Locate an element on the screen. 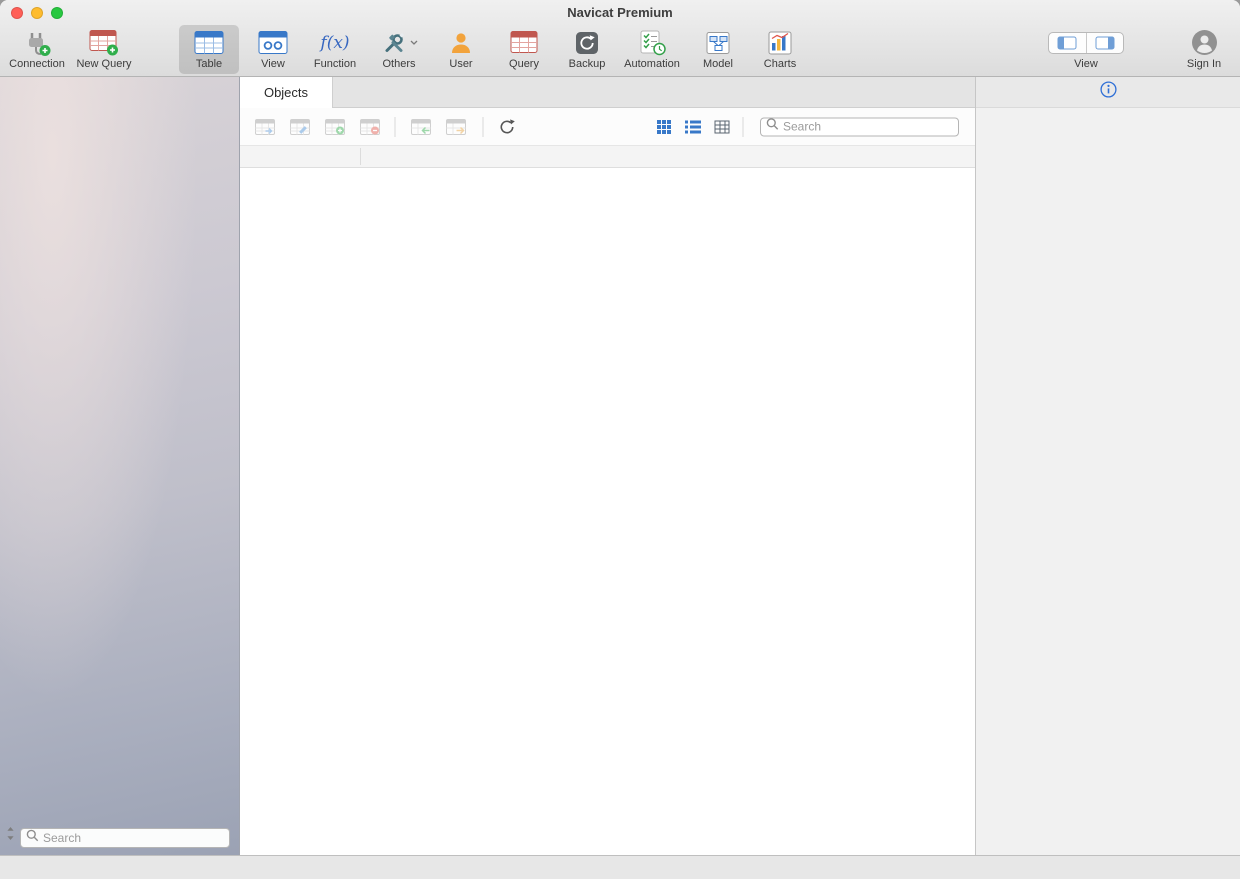 Image resolution: width=1240 pixels, height=879 pixels. function-icon: f(x) is located at coordinates (335, 42).